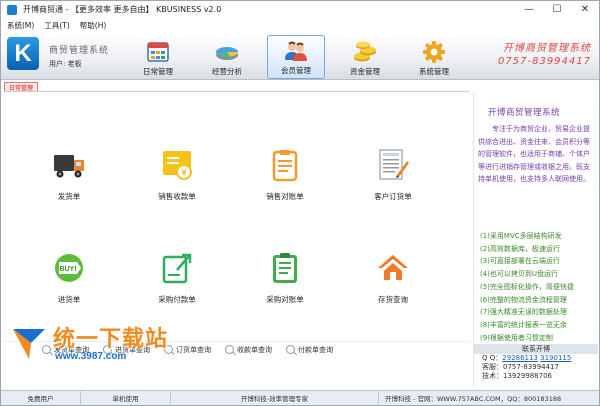  What do you see at coordinates (300, 9) in the screenshot?
I see `title-bar: 开博商贸通 - 【更多效率 更多自由】 KBUSINESS v2.0 — ☐ ✕` at bounding box center [300, 9].